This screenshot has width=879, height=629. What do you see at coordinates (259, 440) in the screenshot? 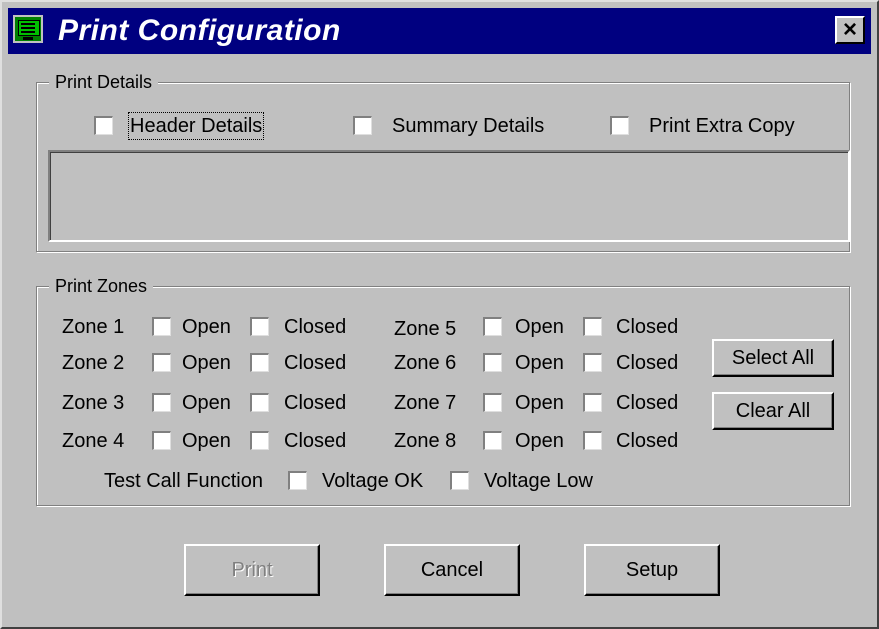
I see `zone-4-closed-checkbox` at bounding box center [259, 440].